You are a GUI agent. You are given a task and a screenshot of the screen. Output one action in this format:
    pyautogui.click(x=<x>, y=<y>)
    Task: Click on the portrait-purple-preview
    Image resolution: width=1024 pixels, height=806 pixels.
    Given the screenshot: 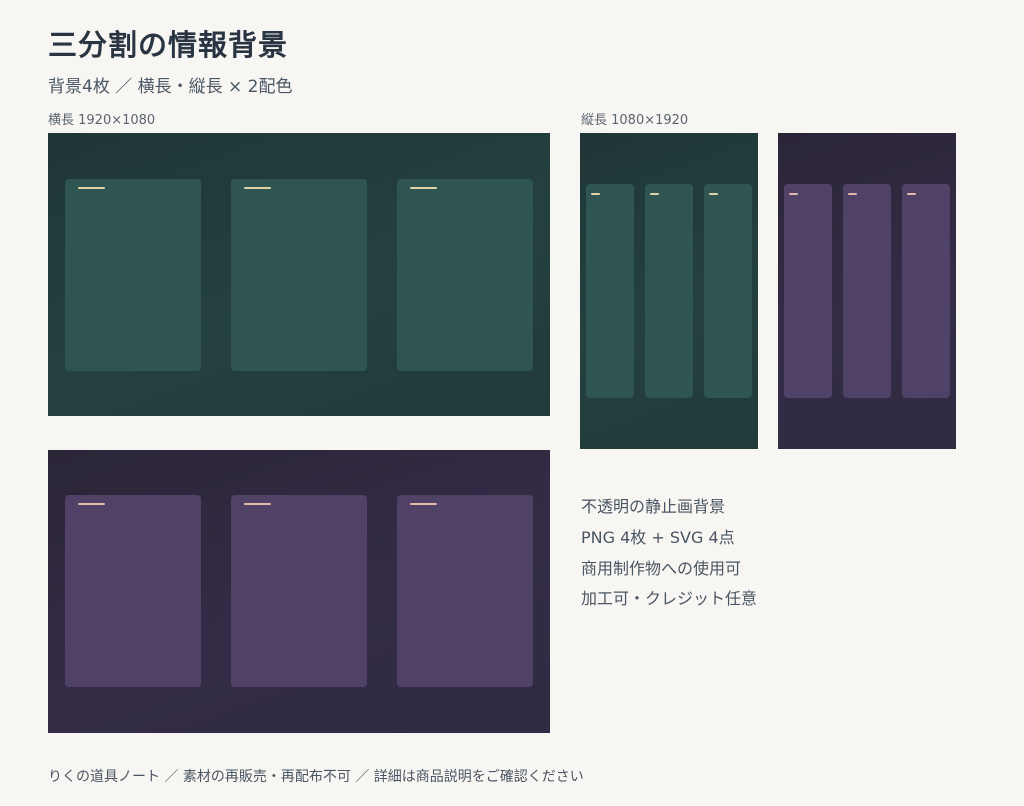 What is the action you would take?
    pyautogui.click(x=867, y=291)
    